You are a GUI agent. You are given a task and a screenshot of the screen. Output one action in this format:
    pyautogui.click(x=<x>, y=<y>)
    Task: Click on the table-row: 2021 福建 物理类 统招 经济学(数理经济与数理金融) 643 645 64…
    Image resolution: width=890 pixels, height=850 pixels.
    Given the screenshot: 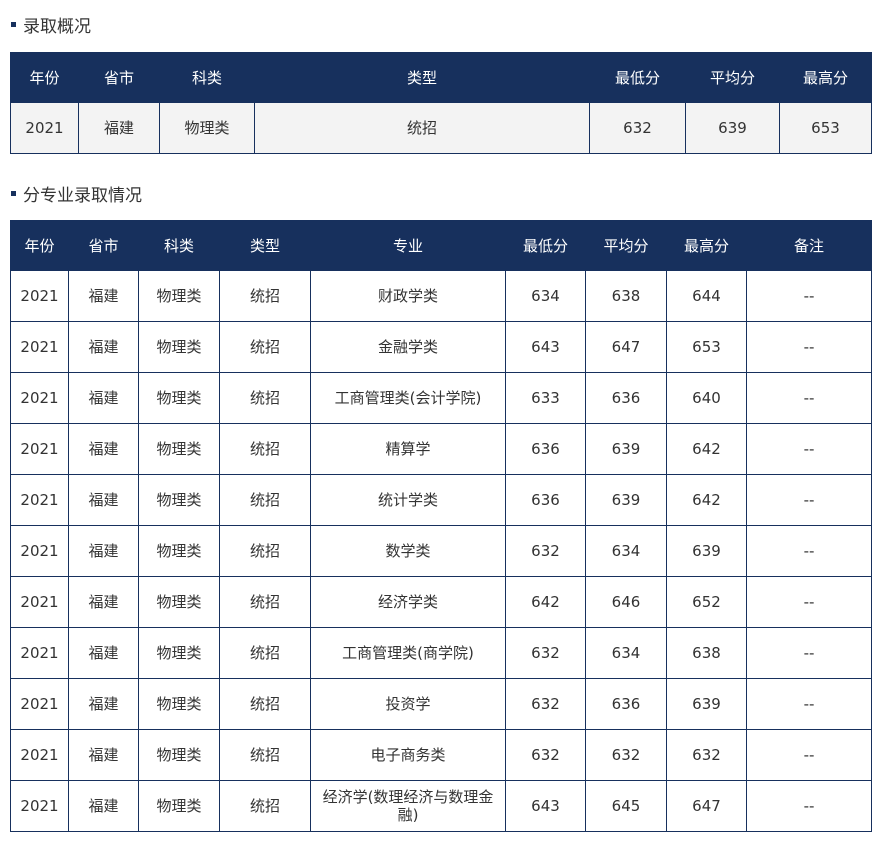 What is the action you would take?
    pyautogui.click(x=441, y=806)
    